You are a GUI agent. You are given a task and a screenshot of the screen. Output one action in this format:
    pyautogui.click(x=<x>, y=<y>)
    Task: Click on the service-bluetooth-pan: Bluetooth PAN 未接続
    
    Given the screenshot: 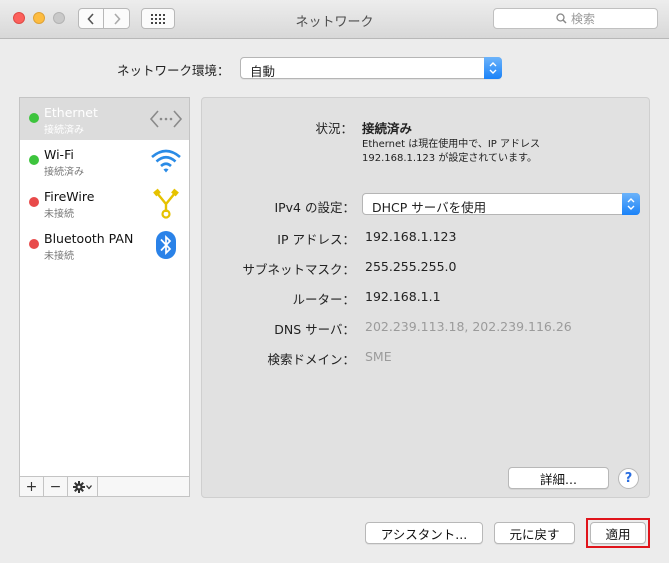 What is the action you would take?
    pyautogui.click(x=104, y=245)
    